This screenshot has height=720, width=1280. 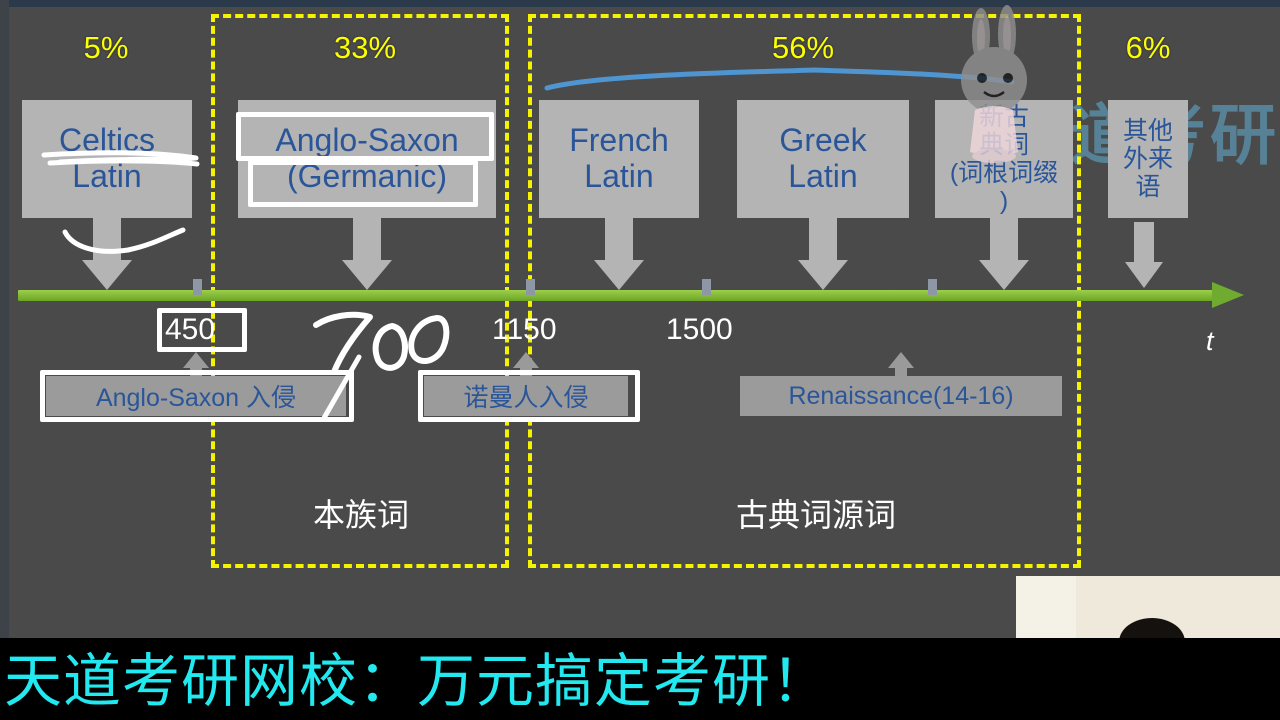 What do you see at coordinates (1003, 117) in the screenshot?
I see `source-box-line: 新古` at bounding box center [1003, 117].